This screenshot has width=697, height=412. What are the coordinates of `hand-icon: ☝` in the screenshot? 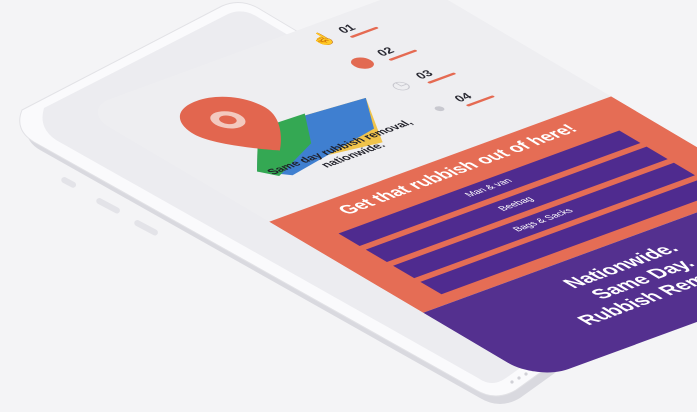 It's located at (322, 39).